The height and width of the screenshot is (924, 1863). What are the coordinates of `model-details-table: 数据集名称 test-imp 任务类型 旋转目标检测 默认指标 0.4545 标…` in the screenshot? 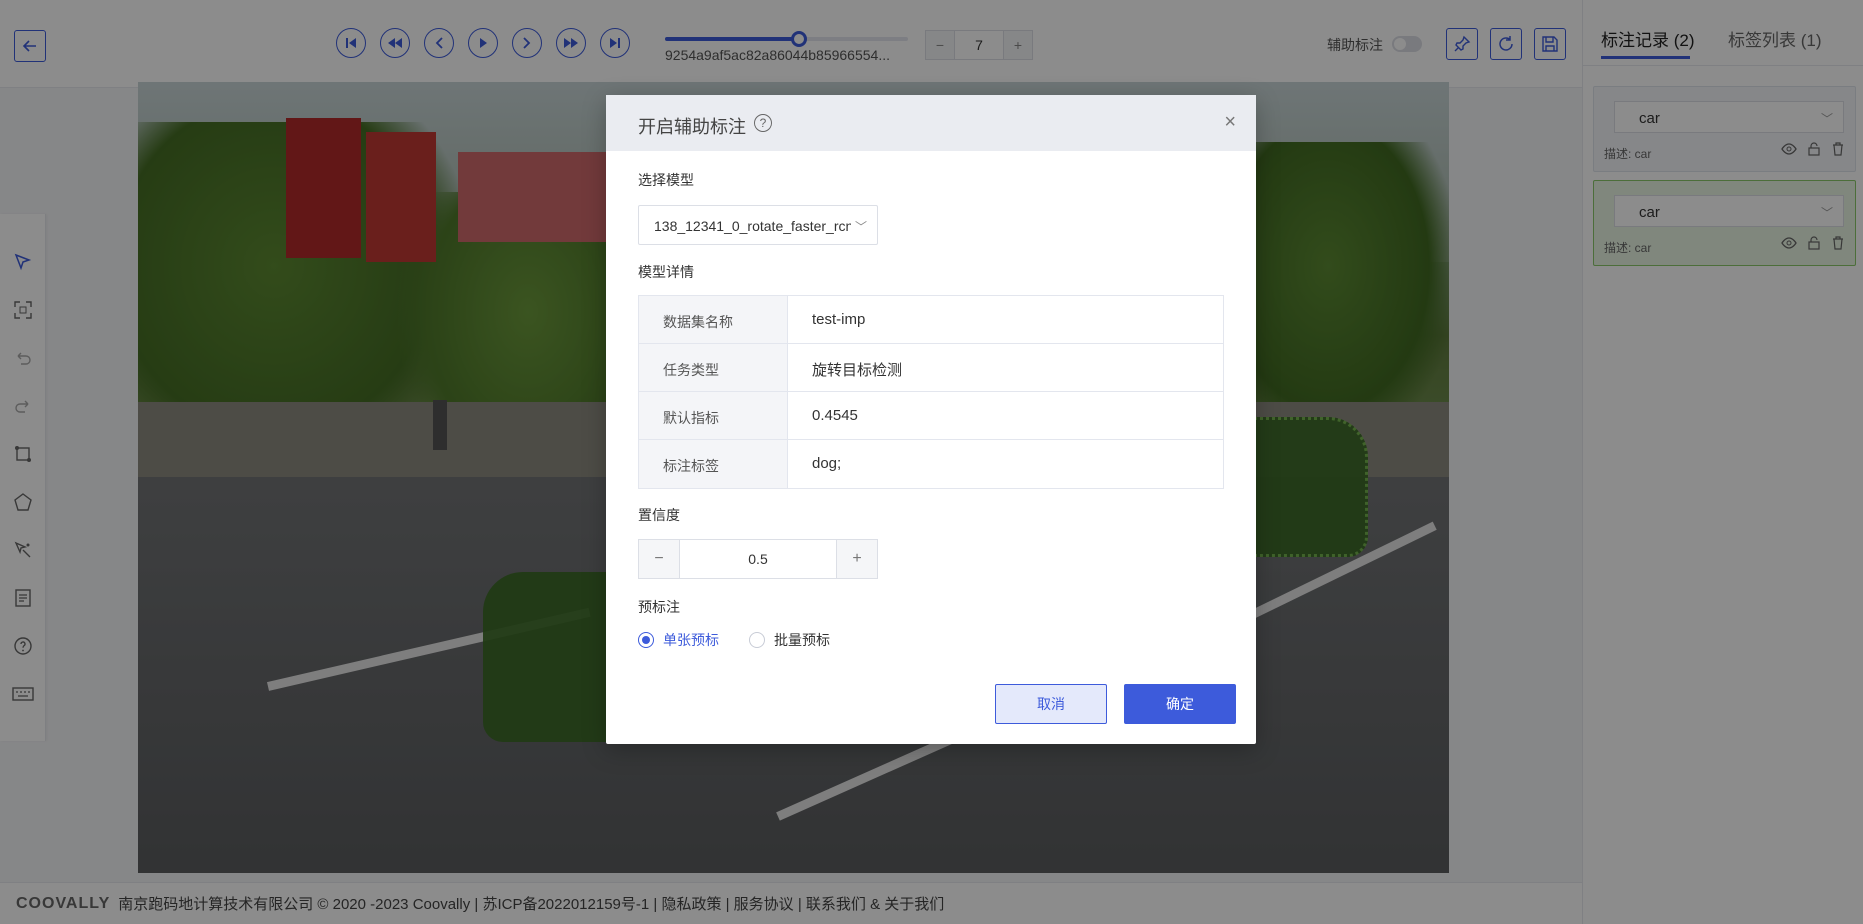 It's located at (931, 392).